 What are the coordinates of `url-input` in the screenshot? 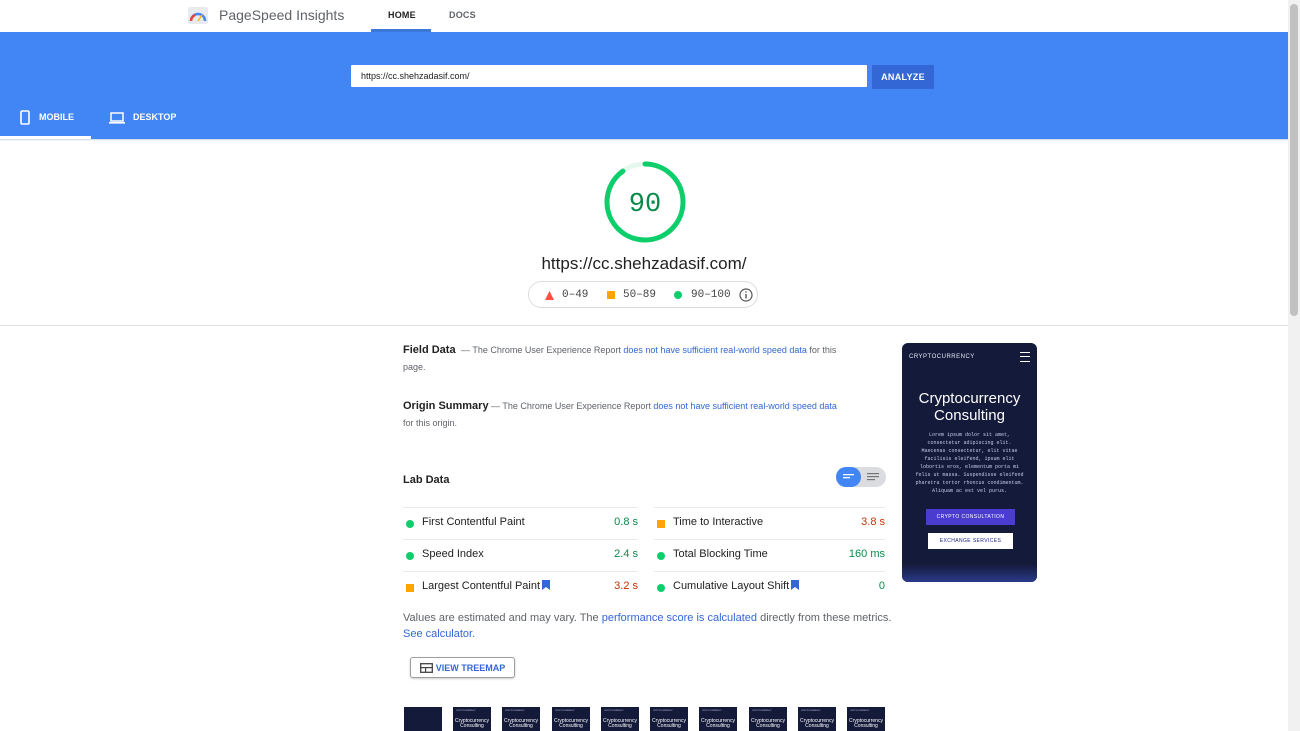 It's located at (609, 76).